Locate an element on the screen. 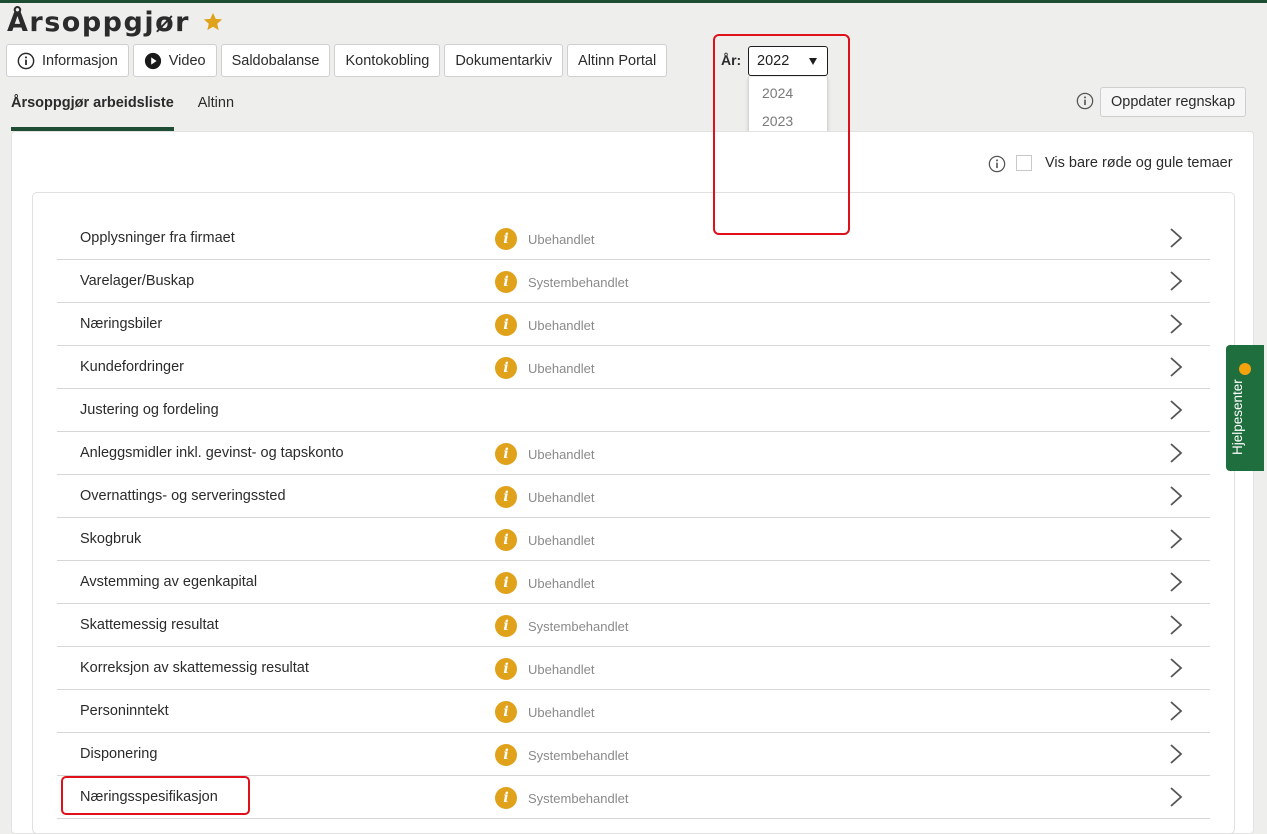  top-accent-bar is located at coordinates (633, 1).